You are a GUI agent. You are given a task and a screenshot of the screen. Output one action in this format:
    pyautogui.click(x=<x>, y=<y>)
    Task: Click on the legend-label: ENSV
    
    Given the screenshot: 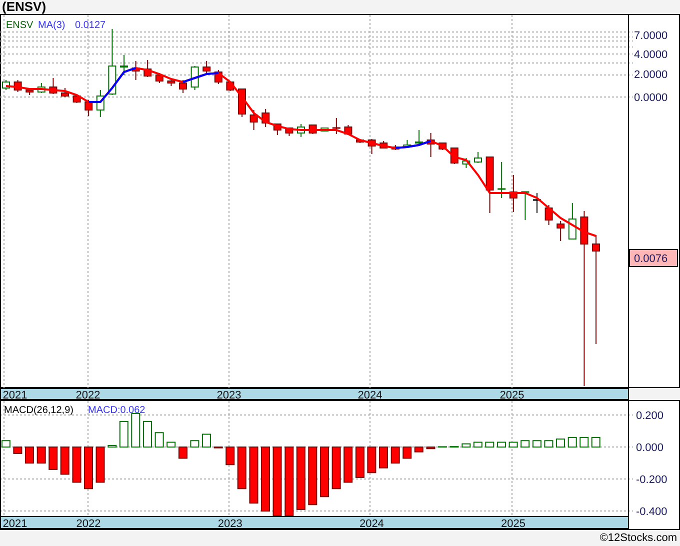 What is the action you would take?
    pyautogui.click(x=20, y=25)
    